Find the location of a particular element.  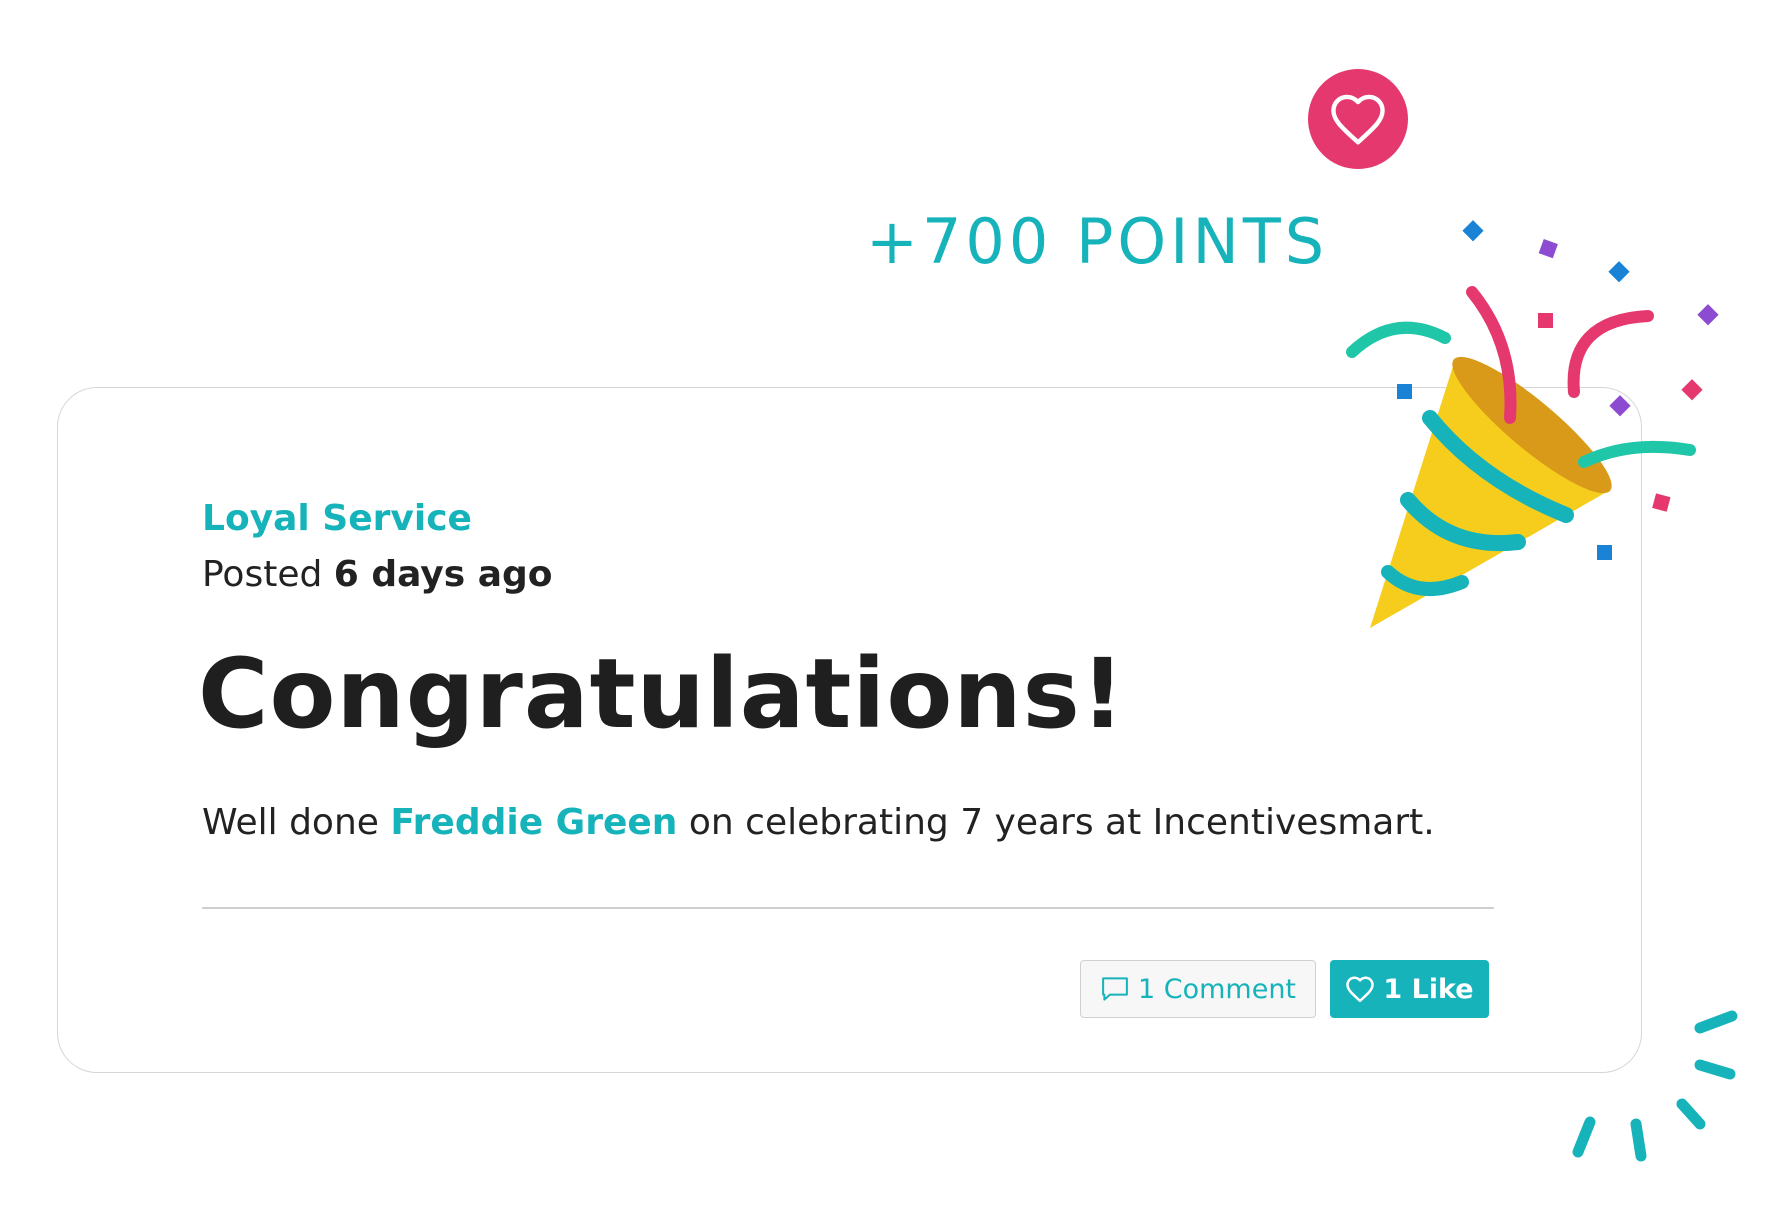

divider is located at coordinates (848, 908).